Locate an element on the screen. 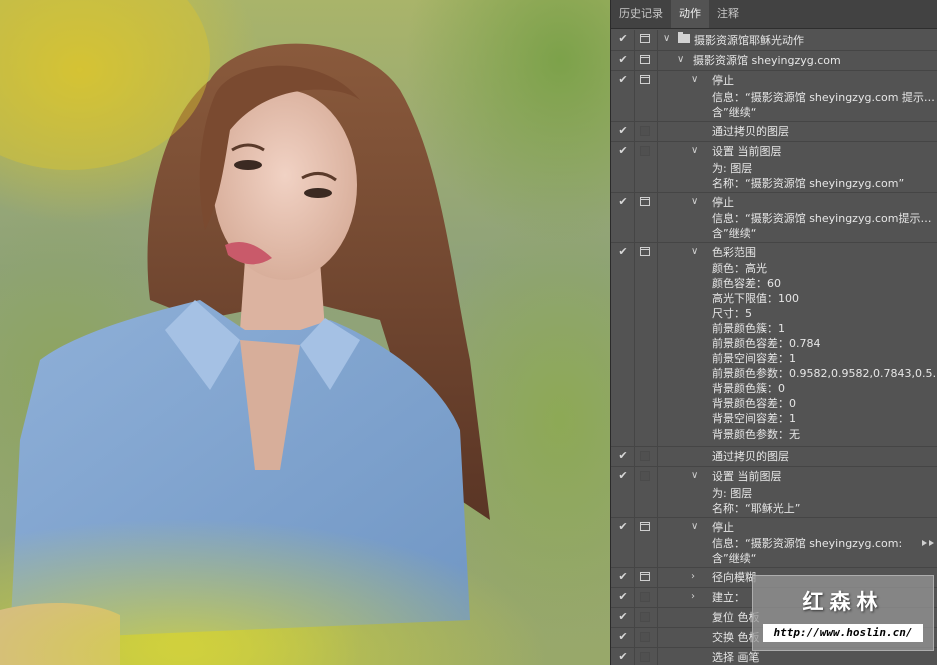 This screenshot has width=937, height=665. command-stop: ✔ ∨ 停止 信息：“摄影资源馆 sheyingzyg.com提示… 含”继续“ is located at coordinates (774, 218).